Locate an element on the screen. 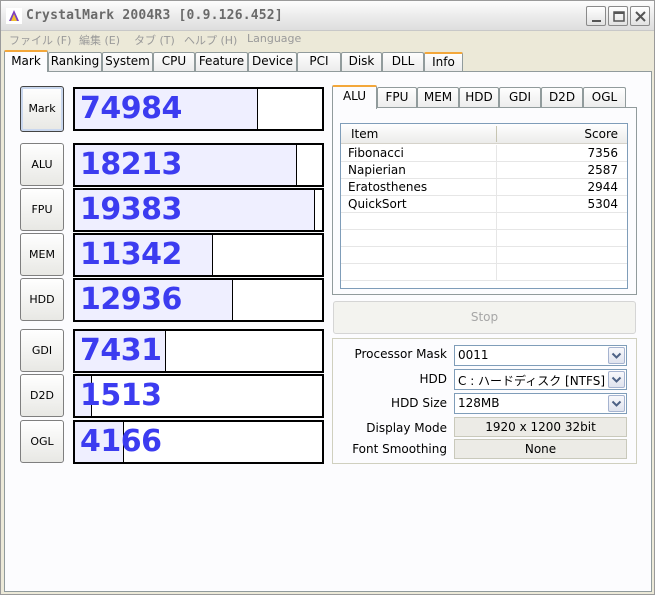  list-row: QuickSort 5304 is located at coordinates (484, 204).